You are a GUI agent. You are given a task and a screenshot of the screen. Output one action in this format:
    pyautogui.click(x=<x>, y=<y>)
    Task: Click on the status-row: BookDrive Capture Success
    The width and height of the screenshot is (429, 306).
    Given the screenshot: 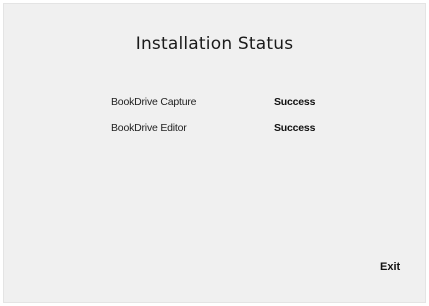 What is the action you would take?
    pyautogui.click(x=214, y=102)
    